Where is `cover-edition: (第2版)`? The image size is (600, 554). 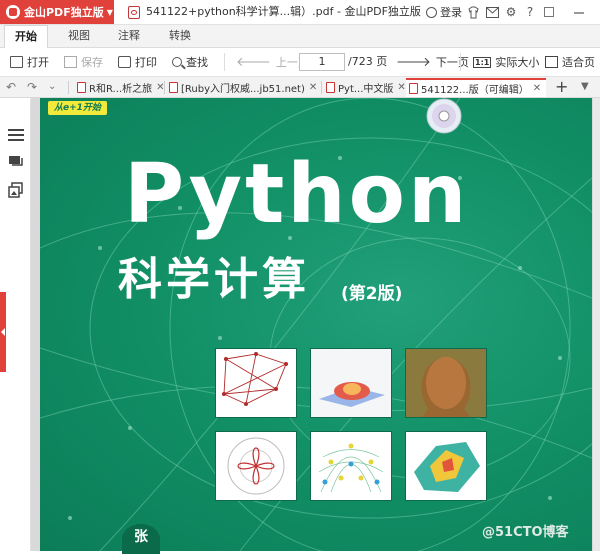 cover-edition: (第2版) is located at coordinates (372, 294).